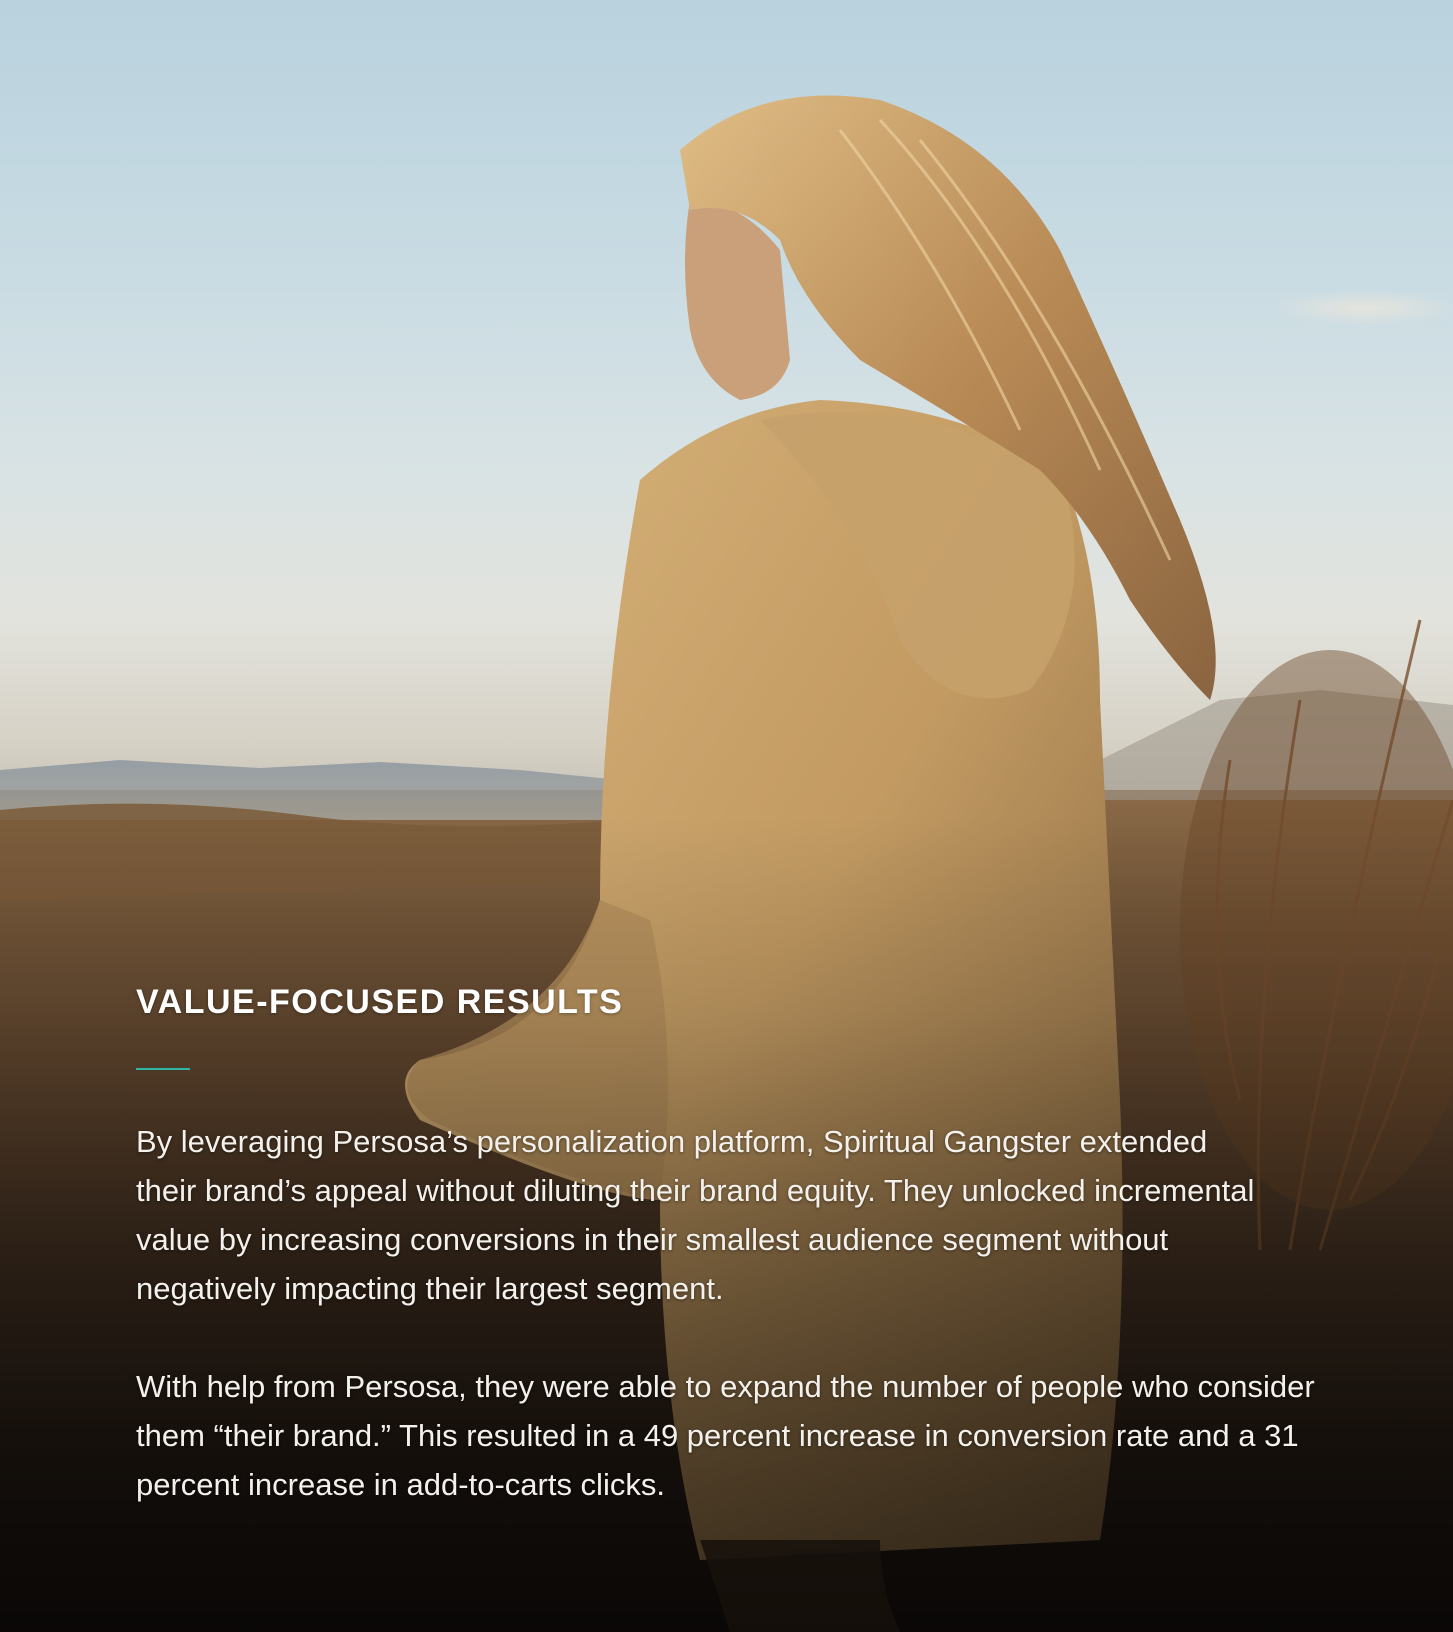 Image resolution: width=1453 pixels, height=1632 pixels. I want to click on section-title: VALUE-FOCUSED RESULTS, so click(380, 1002).